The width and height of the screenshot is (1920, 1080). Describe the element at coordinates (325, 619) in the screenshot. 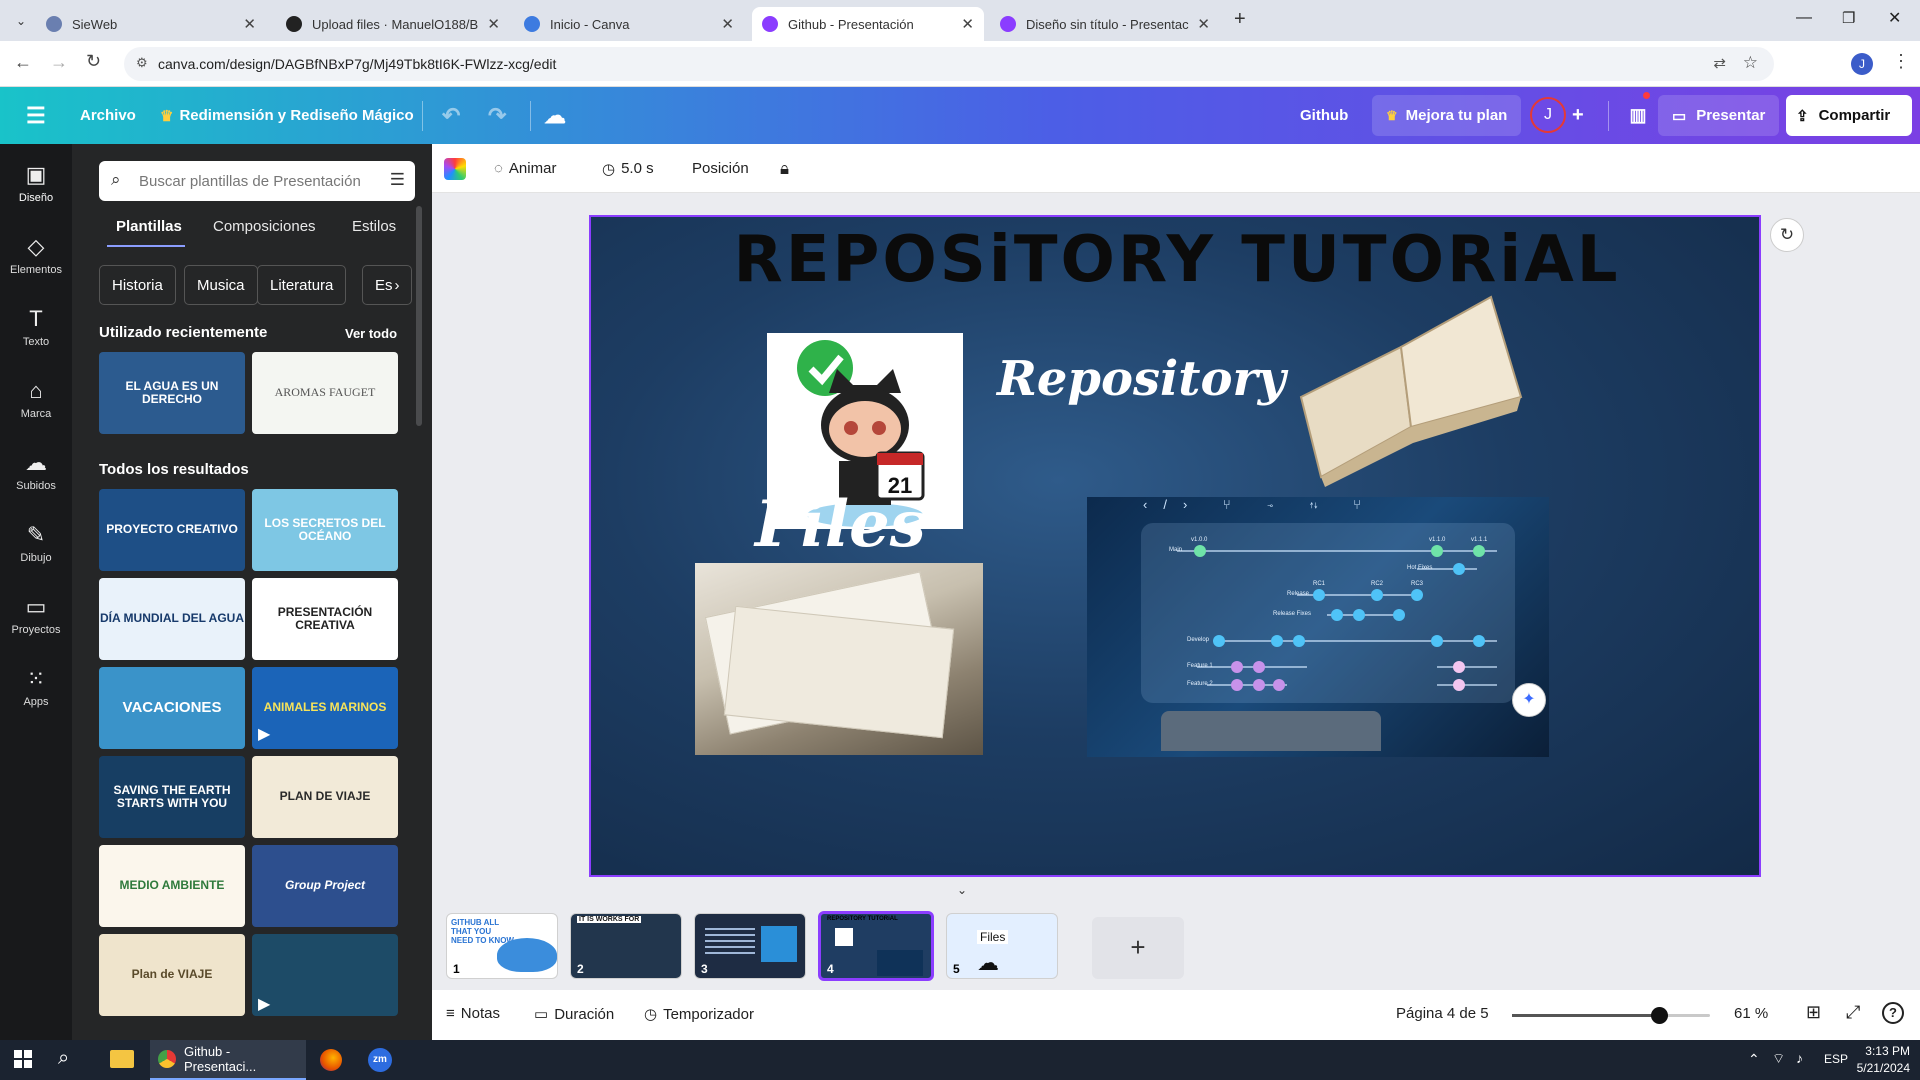

I see `template-thumb: PRESENTACIÓN CREATIVA` at that location.